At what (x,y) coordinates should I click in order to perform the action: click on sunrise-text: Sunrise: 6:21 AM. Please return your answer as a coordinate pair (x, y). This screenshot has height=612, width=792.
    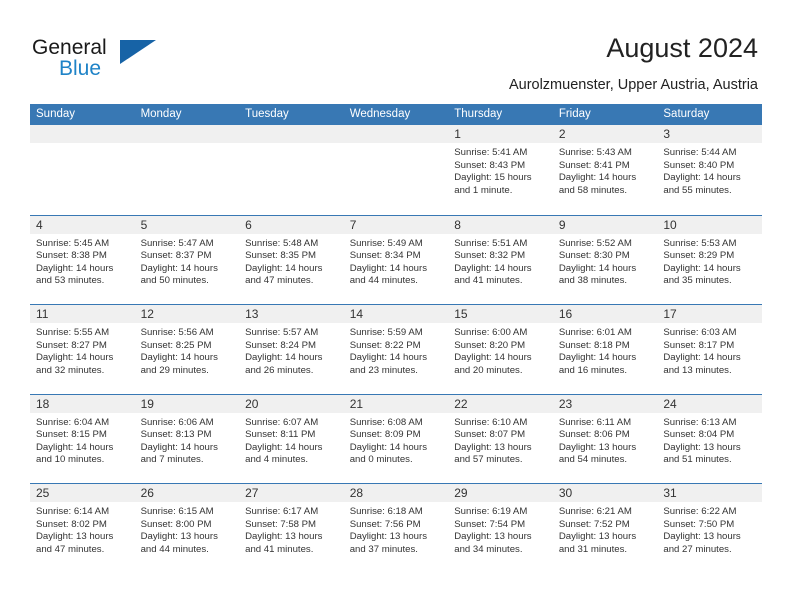
    Looking at the image, I should click on (595, 511).